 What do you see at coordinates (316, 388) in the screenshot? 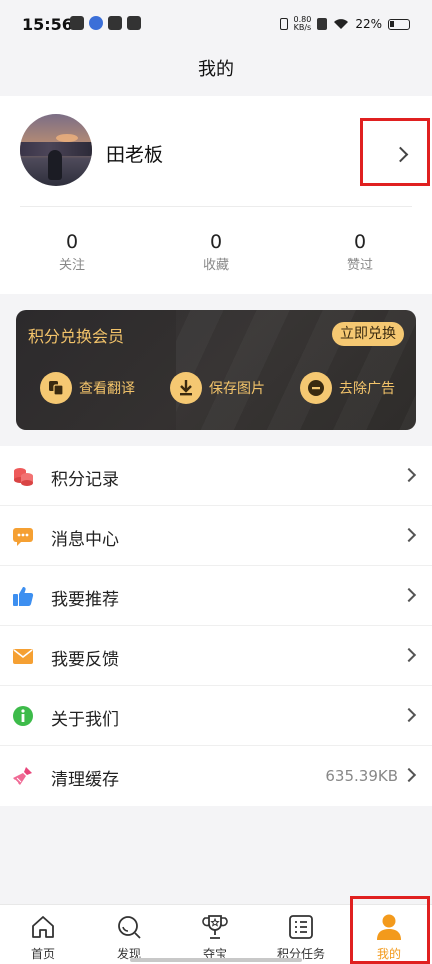
I see `remove-ads-icon` at bounding box center [316, 388].